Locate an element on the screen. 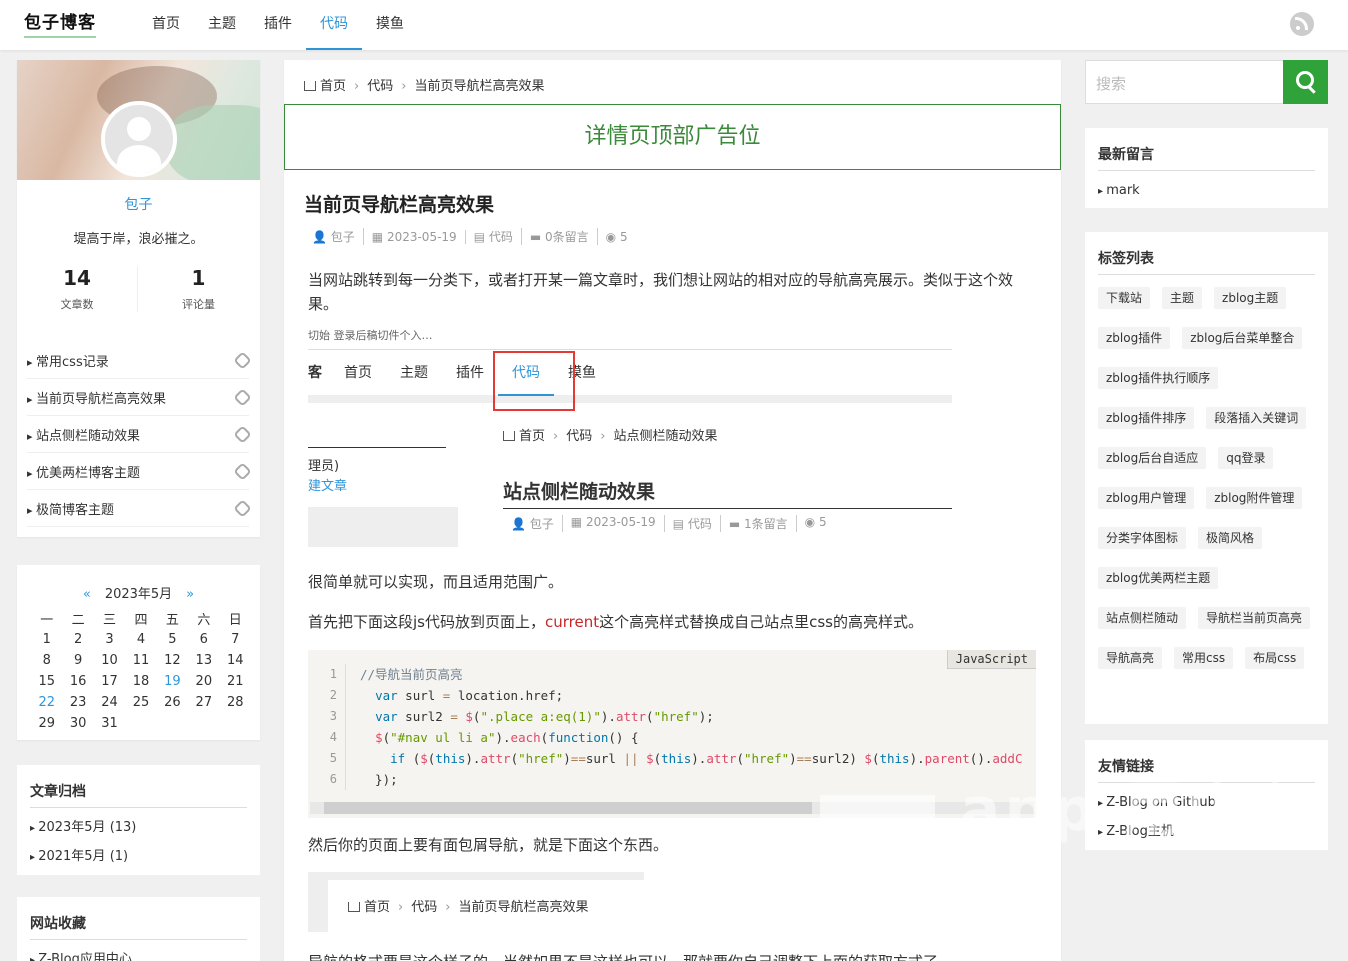  tag: 站点侧栏随动 is located at coordinates (1142, 618).